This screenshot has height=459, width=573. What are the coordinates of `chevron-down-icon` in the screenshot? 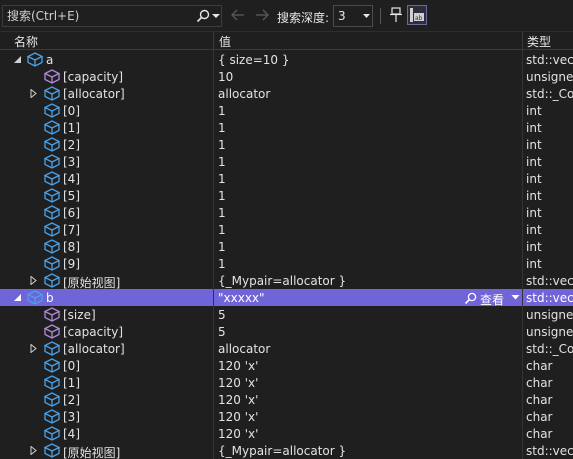 It's located at (216, 16).